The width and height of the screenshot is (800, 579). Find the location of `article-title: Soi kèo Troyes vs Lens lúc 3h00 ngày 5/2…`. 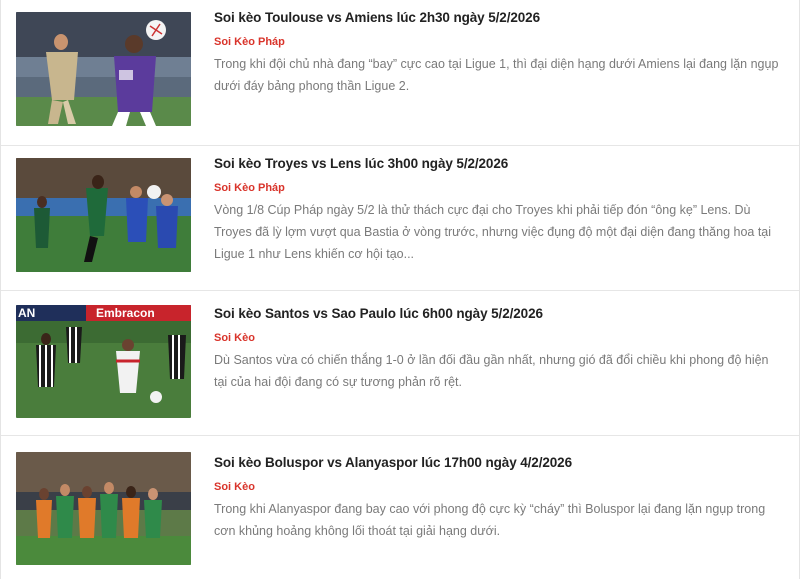

article-title: Soi kèo Troyes vs Lens lúc 3h00 ngày 5/2… is located at coordinates (497, 164).